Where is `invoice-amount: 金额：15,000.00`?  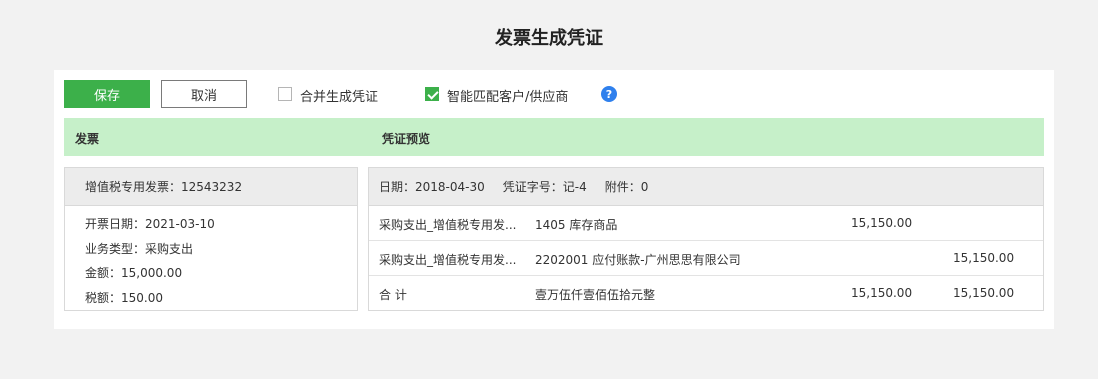
invoice-amount: 金额：15,000.00 is located at coordinates (134, 273).